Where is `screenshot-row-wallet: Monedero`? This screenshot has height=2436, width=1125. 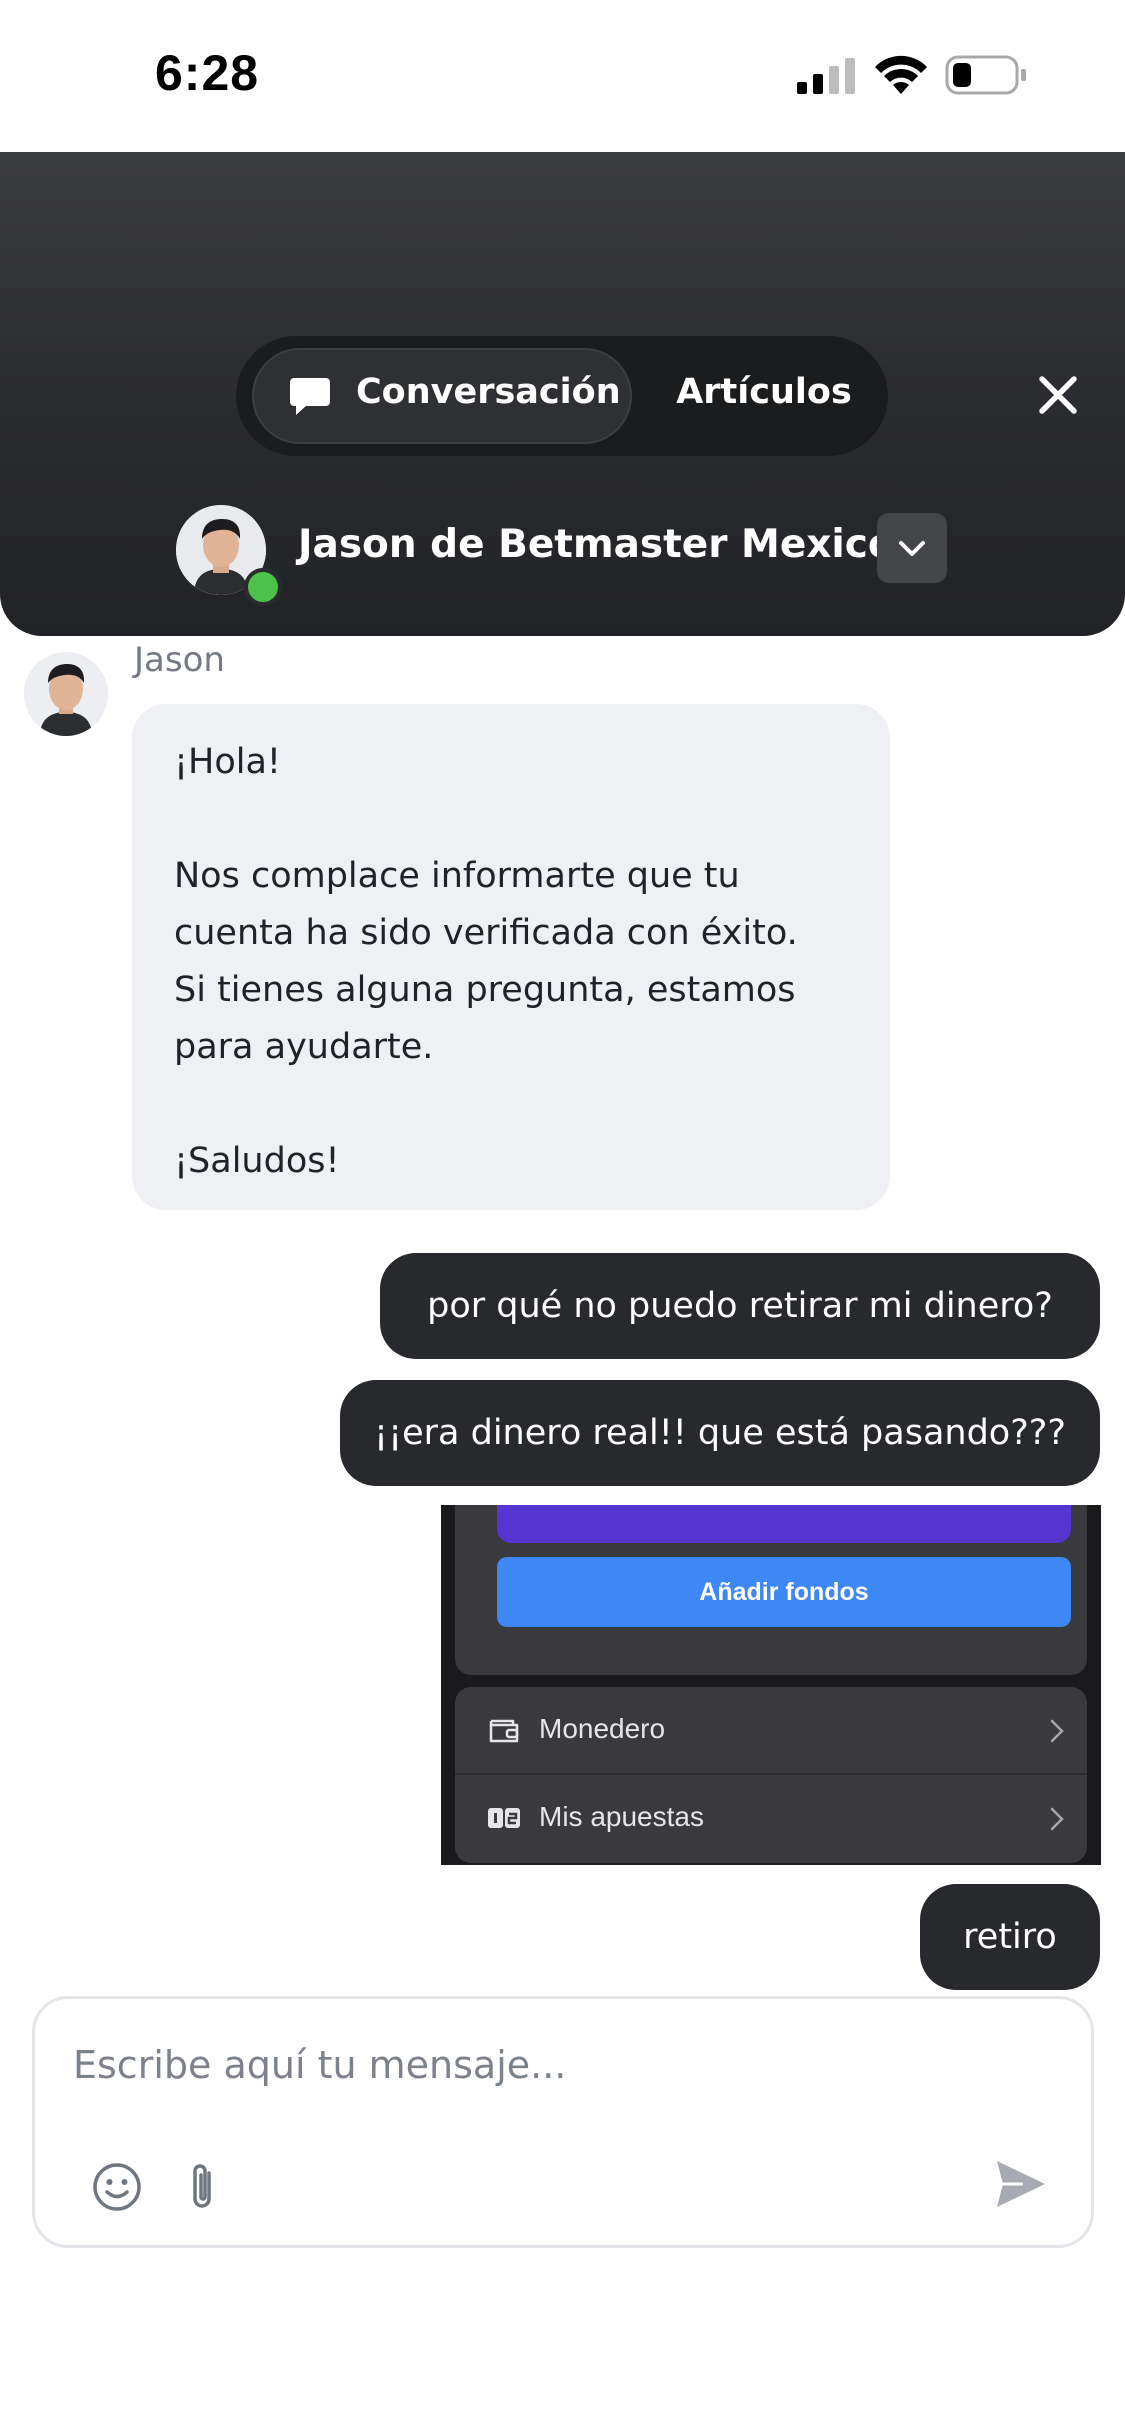 screenshot-row-wallet: Monedero is located at coordinates (771, 1731).